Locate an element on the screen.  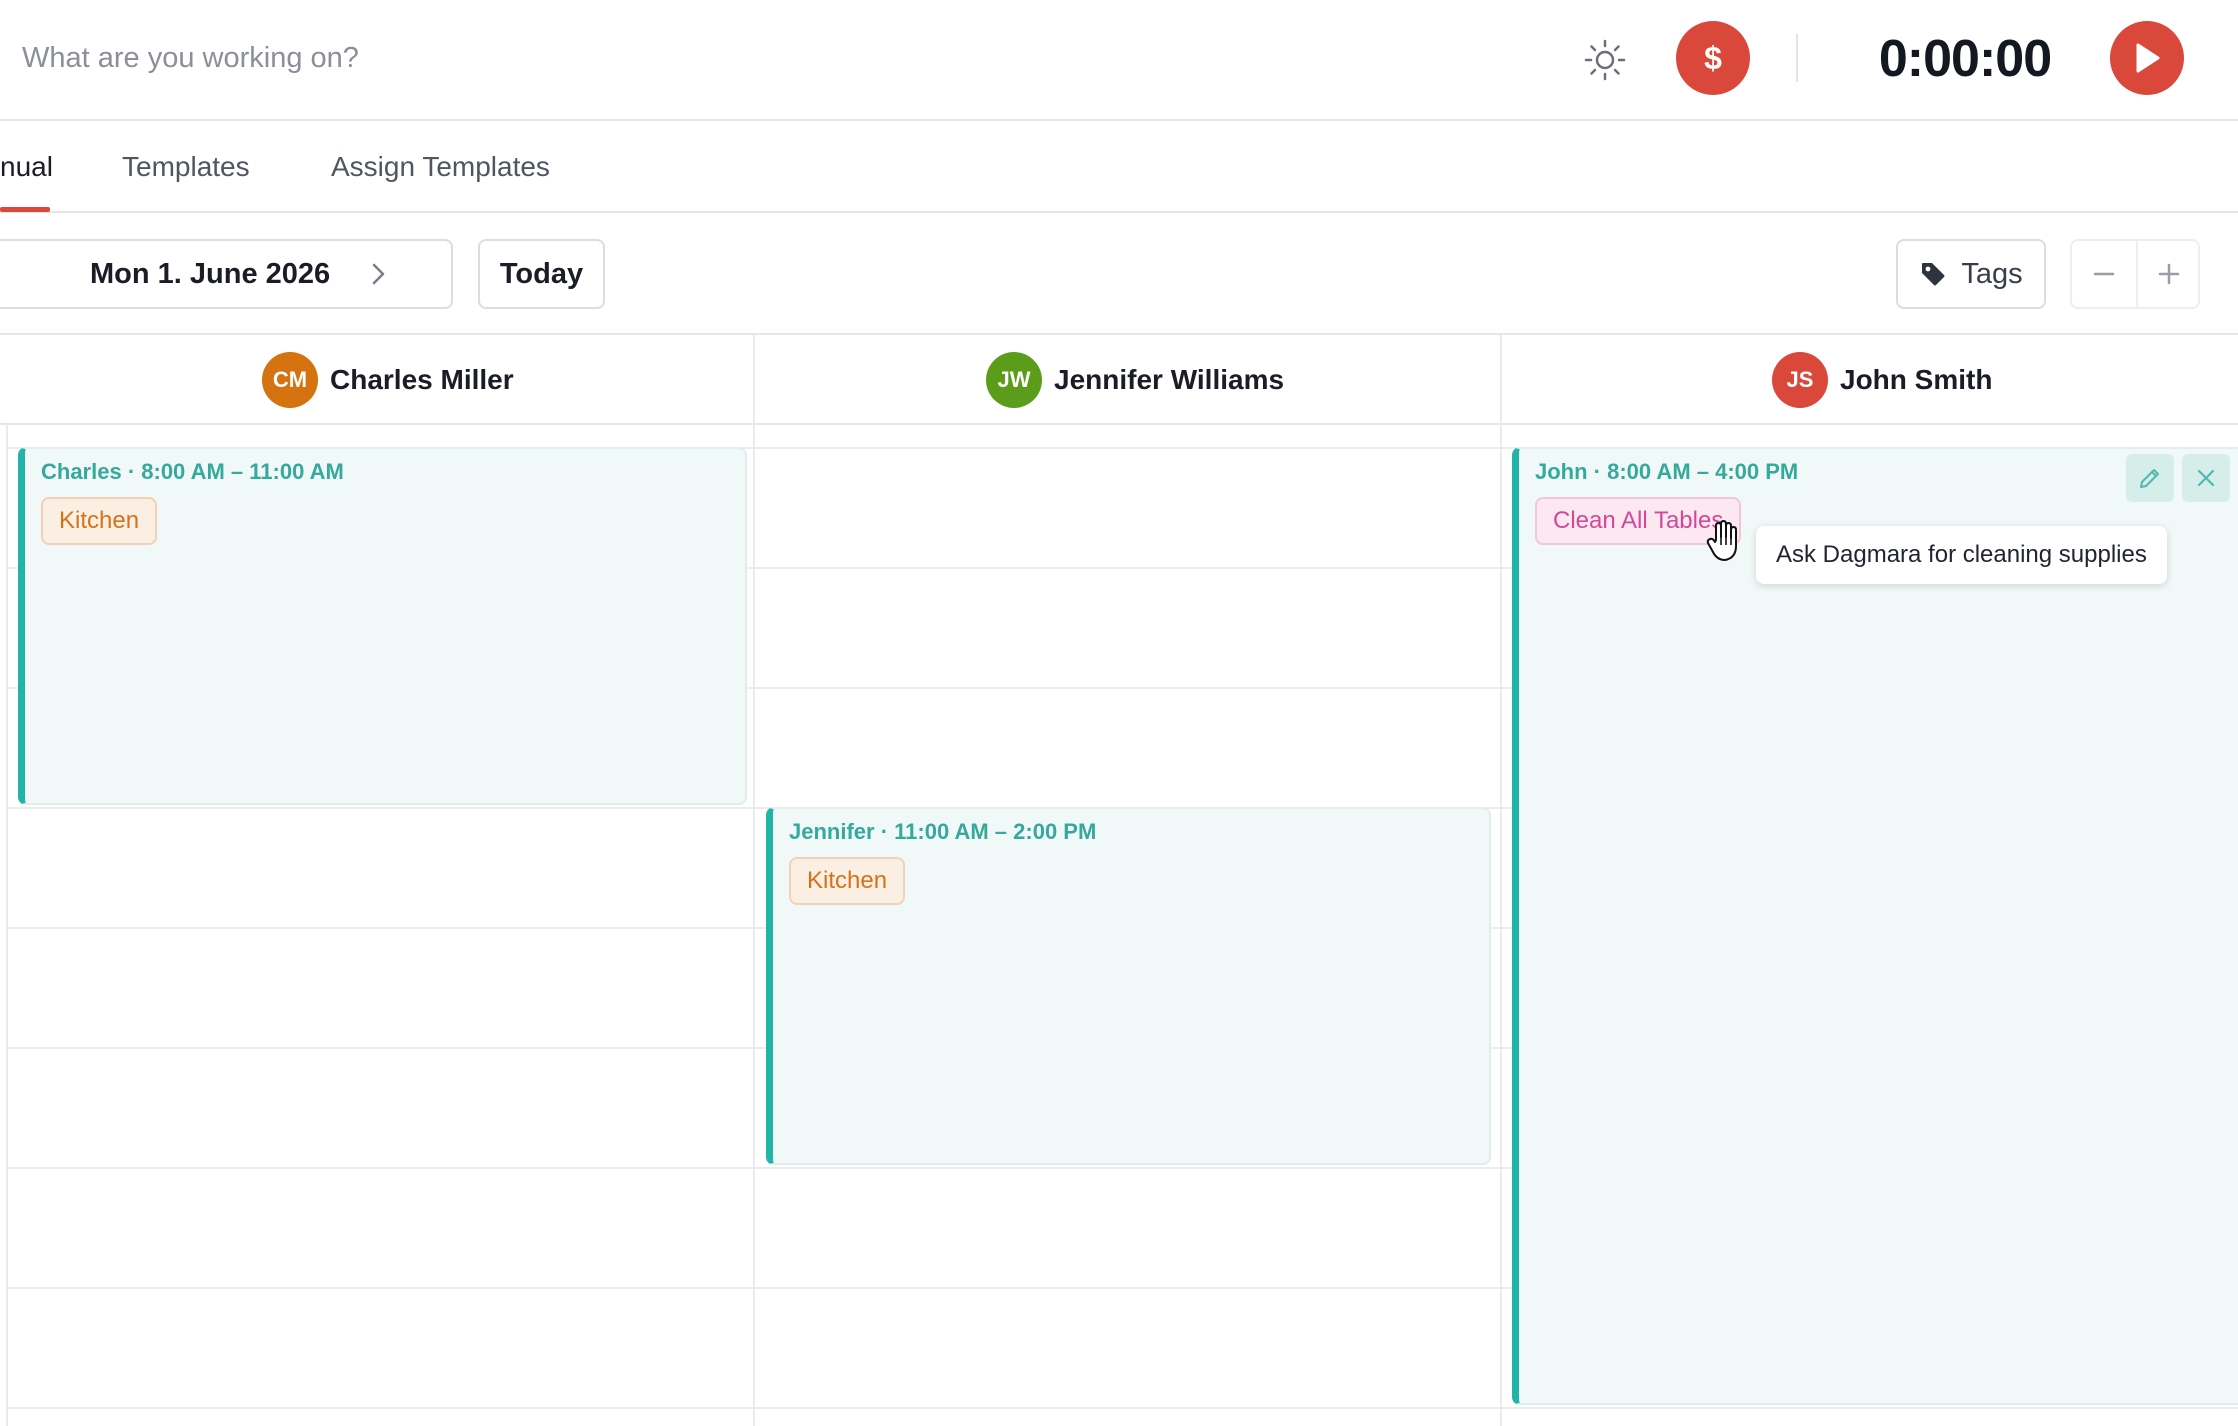
shift-title: Charles · 8:00 AM – 11:00 AM is located at coordinates (192, 471).